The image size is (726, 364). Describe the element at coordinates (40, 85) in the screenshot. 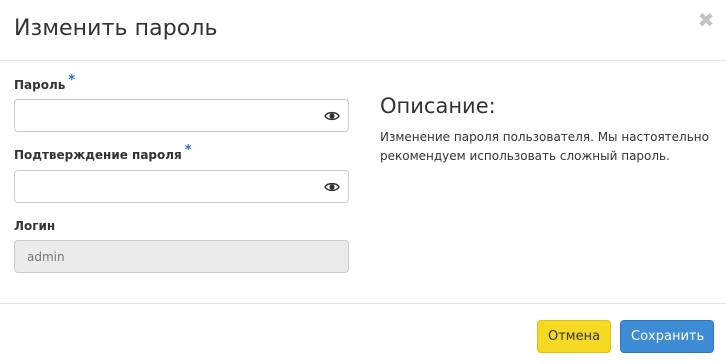

I see `password-label-text: Пароль` at that location.